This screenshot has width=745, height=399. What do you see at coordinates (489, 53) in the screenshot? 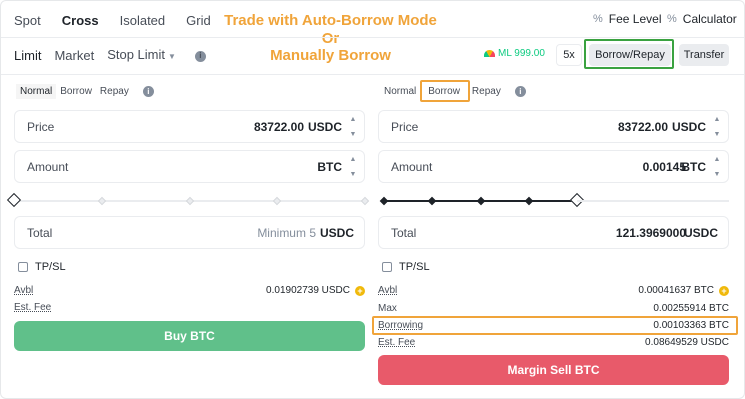
I see `gauge-icon` at bounding box center [489, 53].